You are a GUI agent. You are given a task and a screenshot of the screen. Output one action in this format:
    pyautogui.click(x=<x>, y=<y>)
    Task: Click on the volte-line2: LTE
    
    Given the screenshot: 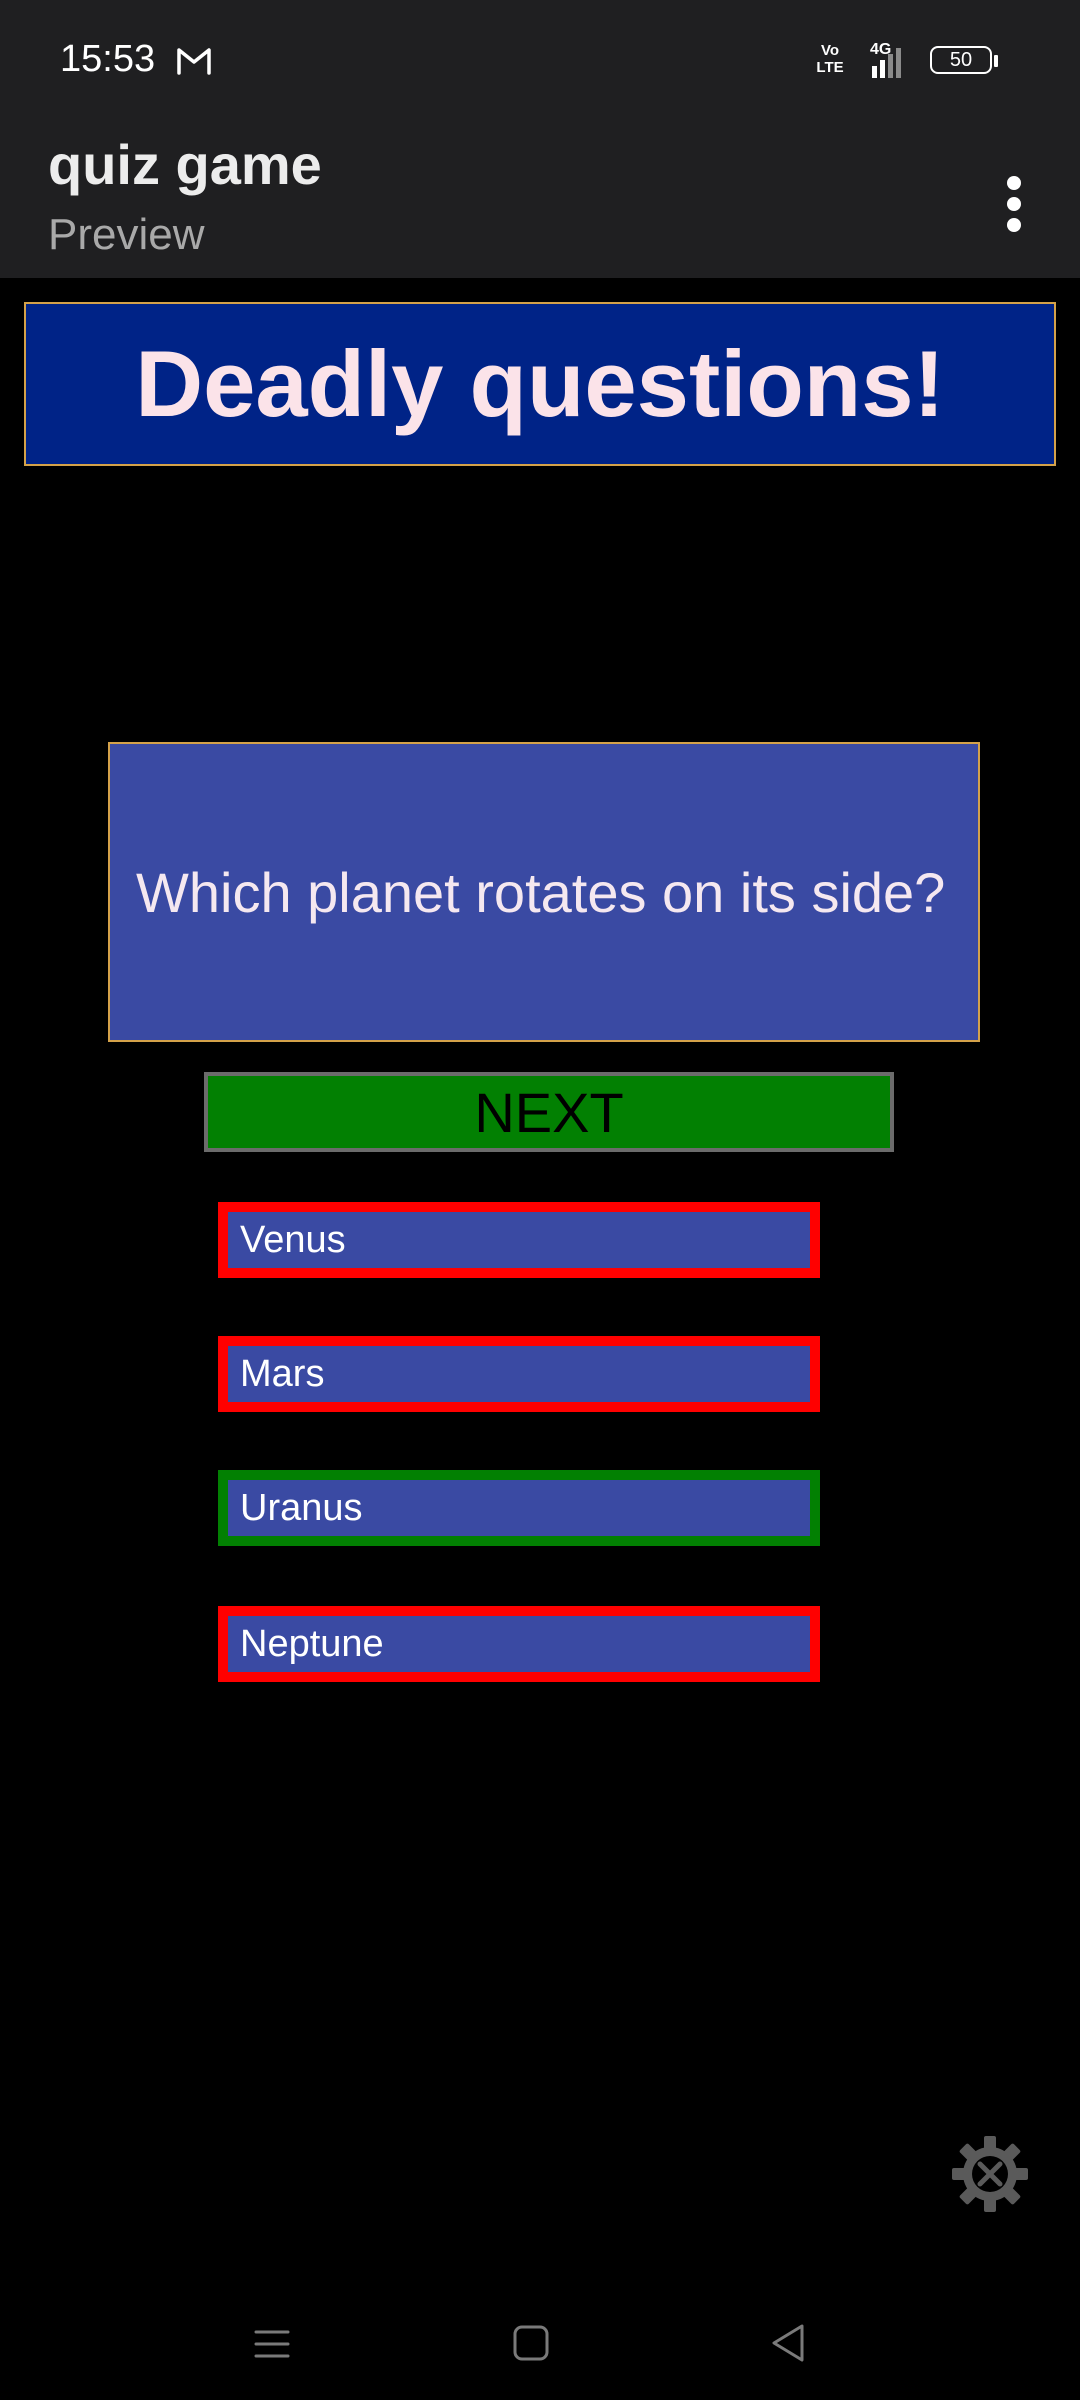 What is the action you would take?
    pyautogui.click(x=830, y=67)
    